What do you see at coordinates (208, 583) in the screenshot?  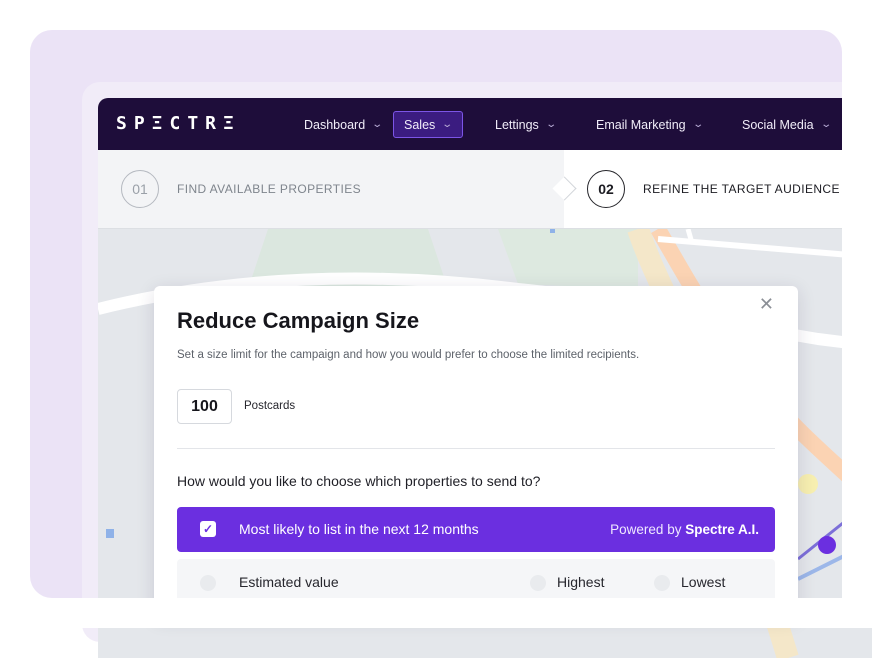 I see `checkbox-unchecked-icon` at bounding box center [208, 583].